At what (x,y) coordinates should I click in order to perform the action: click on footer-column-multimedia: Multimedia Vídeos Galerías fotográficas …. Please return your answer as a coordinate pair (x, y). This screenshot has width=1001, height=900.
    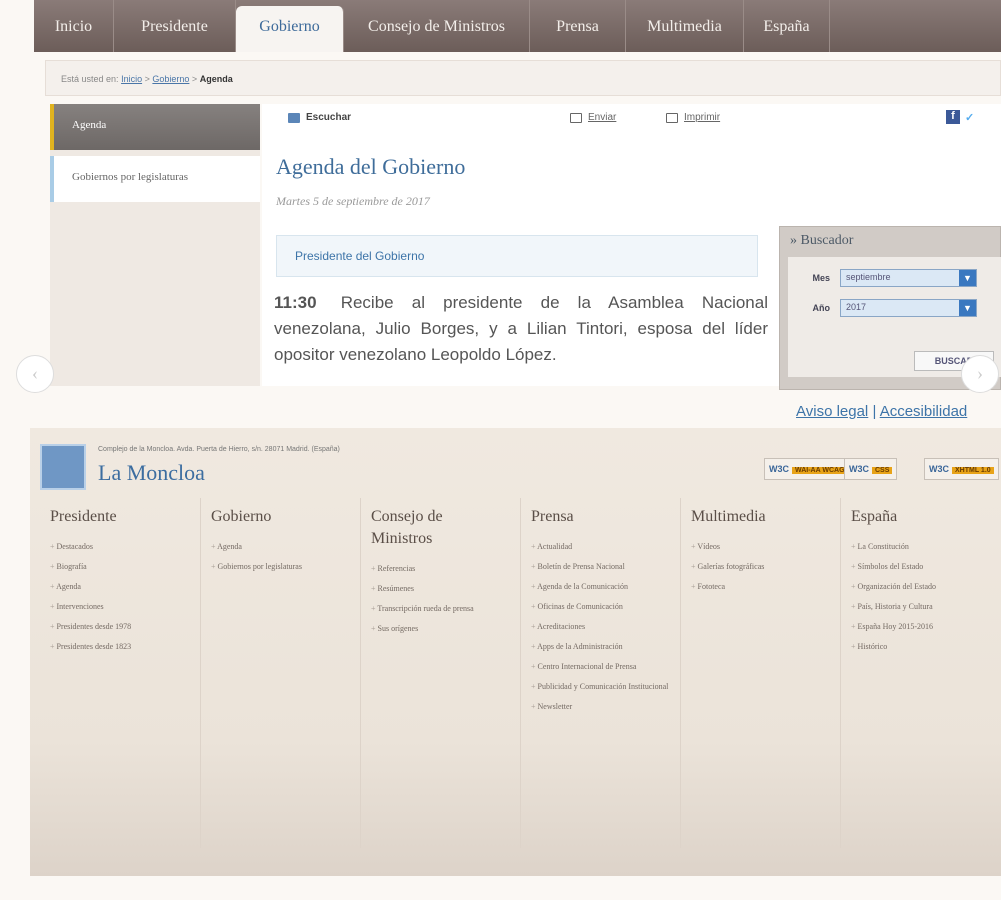
    Looking at the image, I should click on (761, 553).